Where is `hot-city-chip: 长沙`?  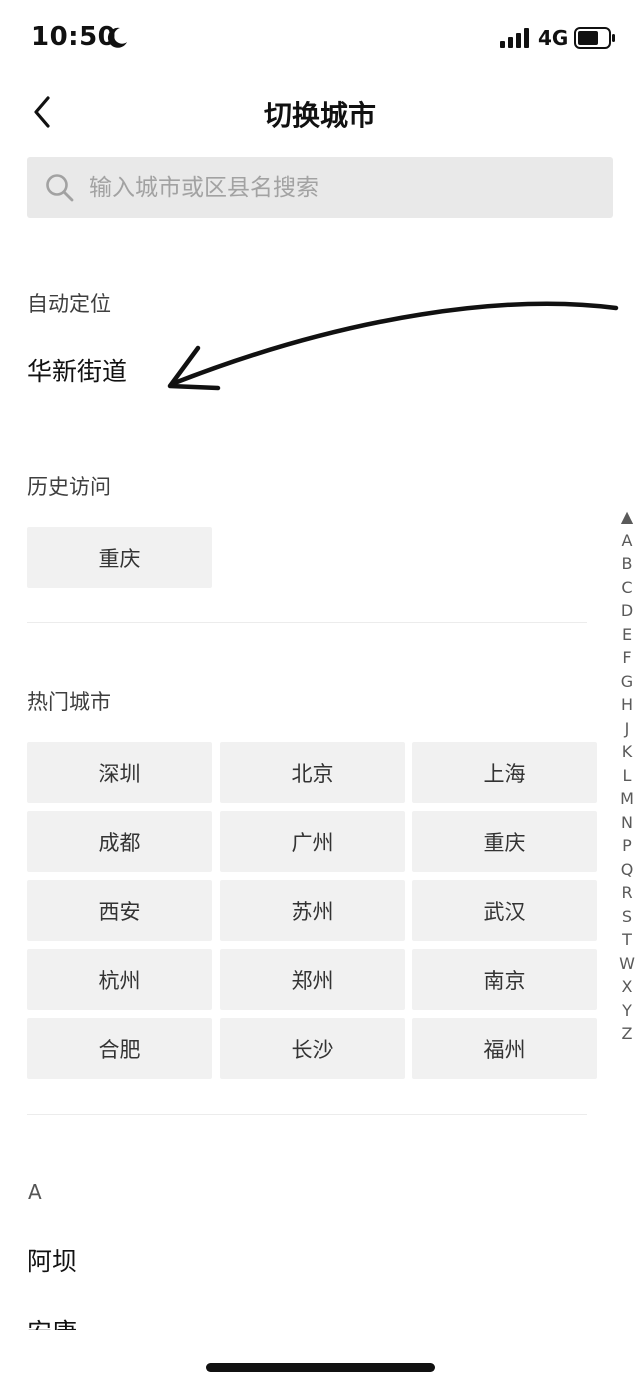 hot-city-chip: 长沙 is located at coordinates (312, 1048).